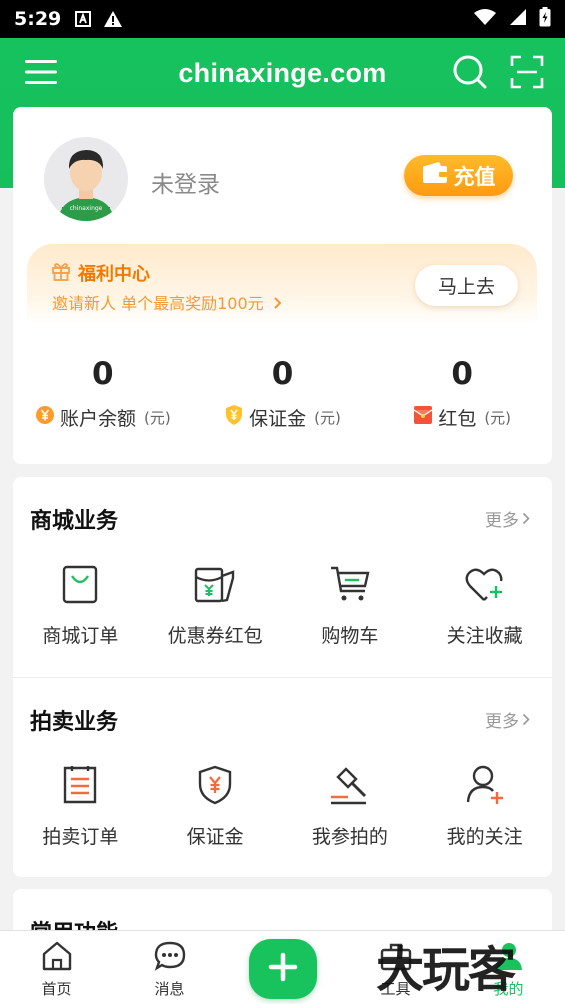 This screenshot has width=565, height=1004. Describe the element at coordinates (484, 837) in the screenshot. I see `grid-label: 我的关注` at that location.